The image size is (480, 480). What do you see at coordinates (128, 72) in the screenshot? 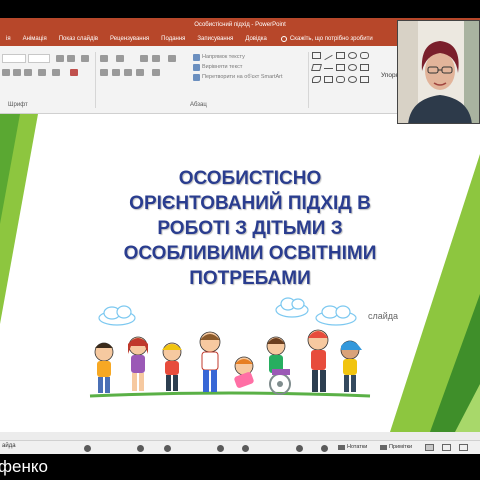
I see `align-right-icon` at bounding box center [128, 72].